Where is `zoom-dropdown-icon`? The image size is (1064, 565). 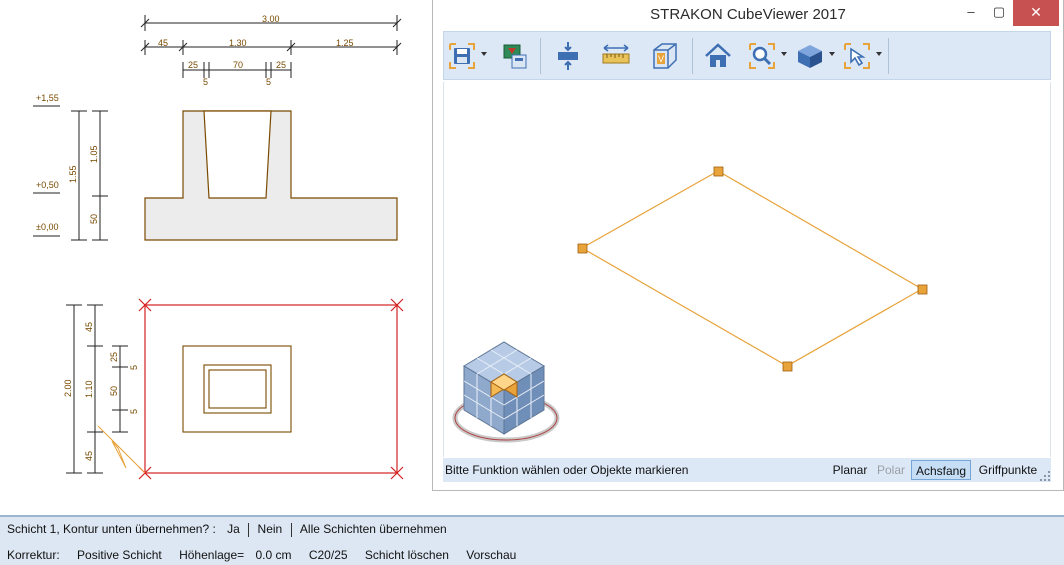 zoom-dropdown-icon is located at coordinates (784, 54).